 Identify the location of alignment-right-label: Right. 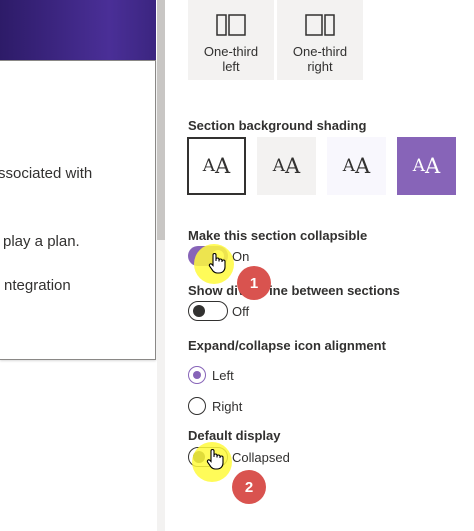
(227, 406).